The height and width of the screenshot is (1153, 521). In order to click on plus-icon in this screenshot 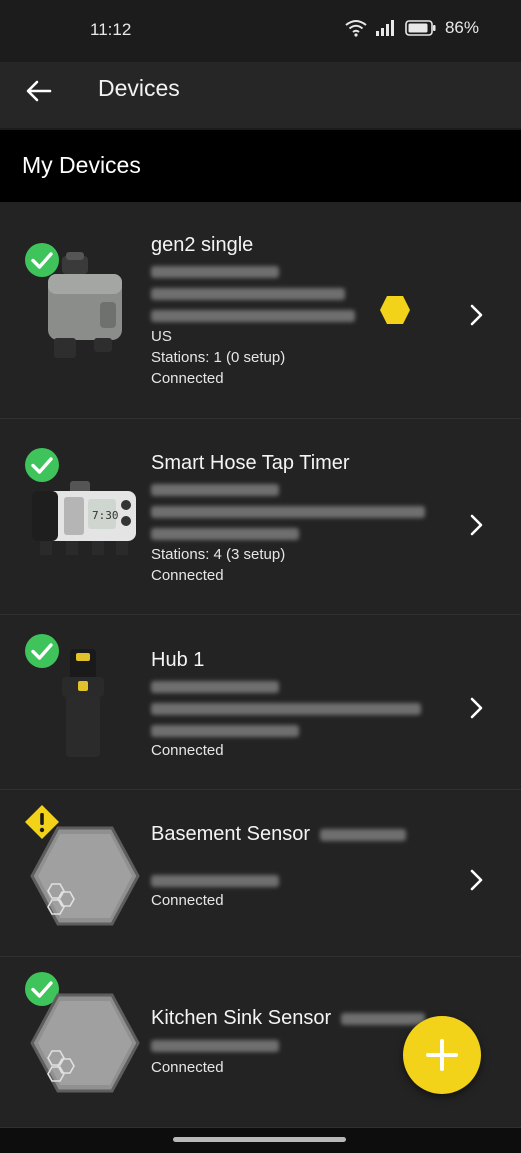, I will do `click(442, 1055)`.